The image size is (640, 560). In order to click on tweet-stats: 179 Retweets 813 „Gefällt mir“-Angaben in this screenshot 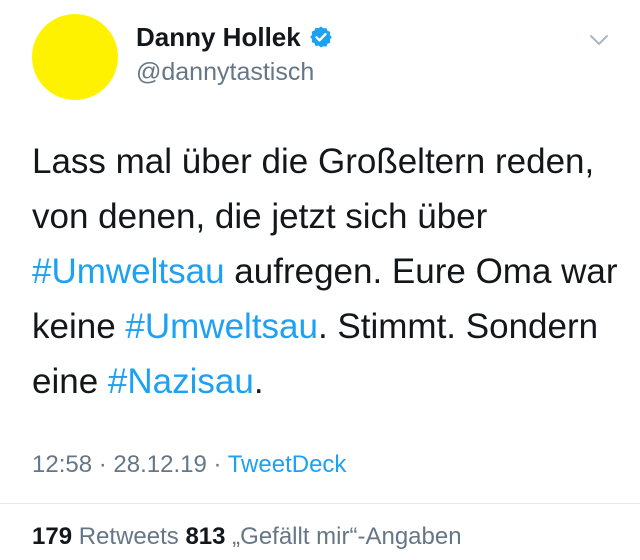, I will do `click(247, 537)`.